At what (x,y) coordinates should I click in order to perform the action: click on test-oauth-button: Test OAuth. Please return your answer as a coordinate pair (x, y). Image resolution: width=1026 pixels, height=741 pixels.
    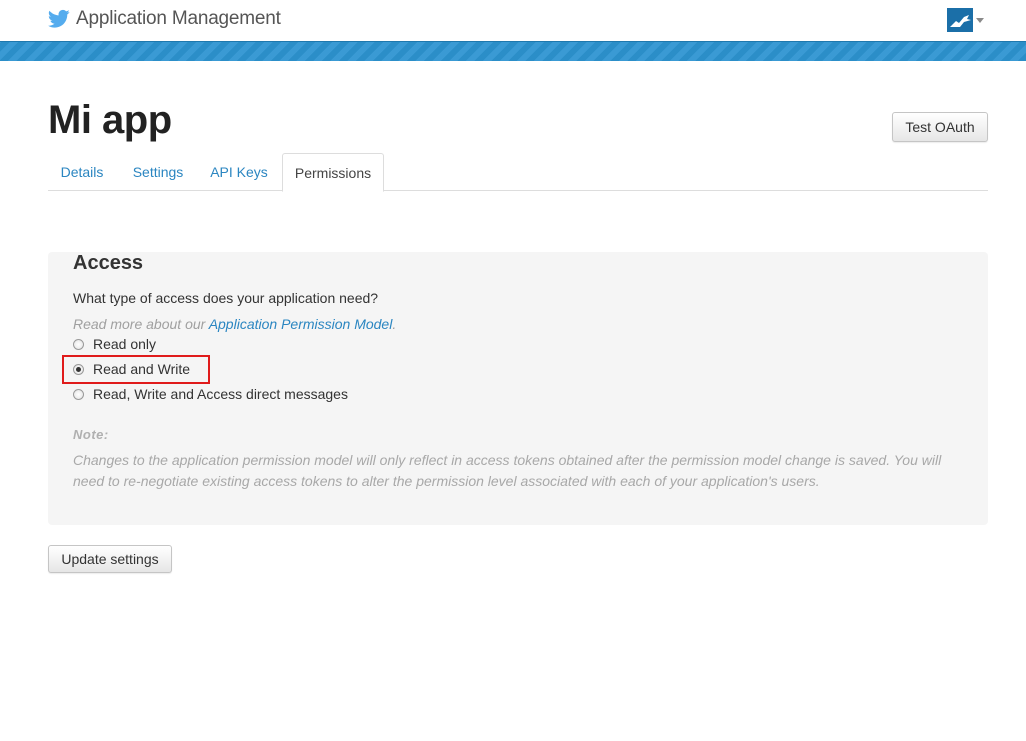
    Looking at the image, I should click on (940, 127).